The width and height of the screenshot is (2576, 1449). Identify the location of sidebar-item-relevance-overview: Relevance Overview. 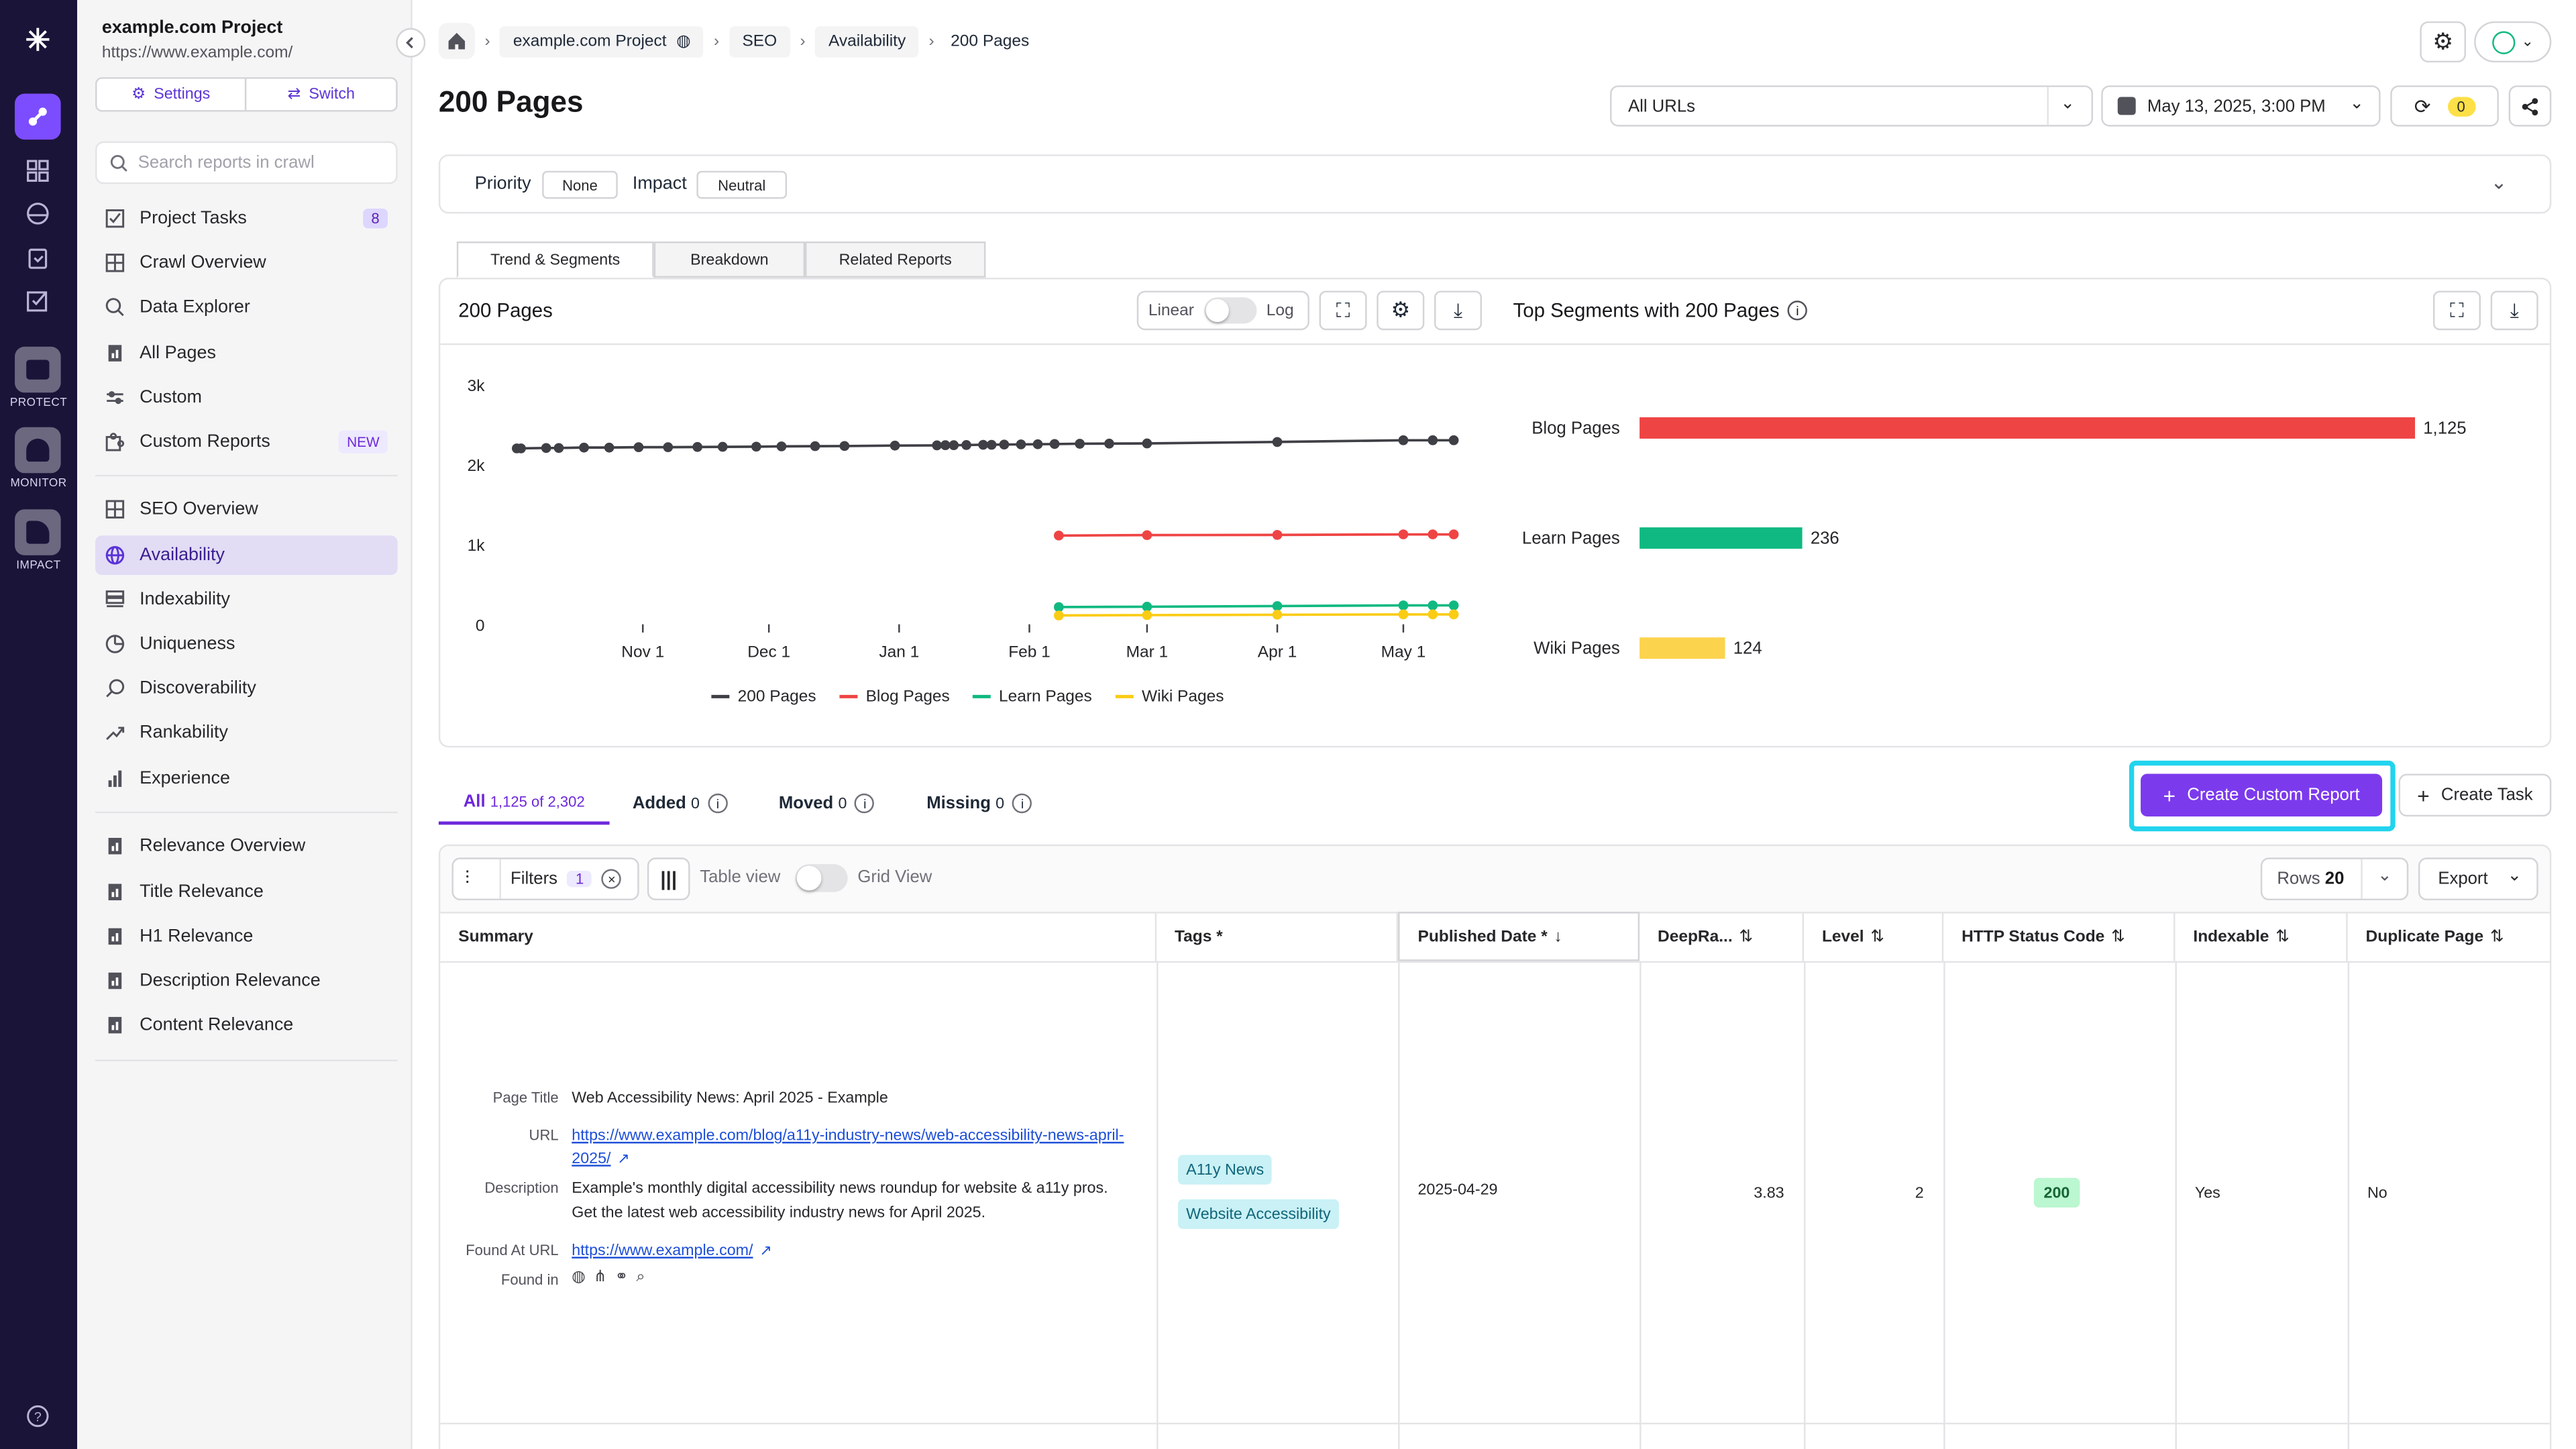
(246, 846).